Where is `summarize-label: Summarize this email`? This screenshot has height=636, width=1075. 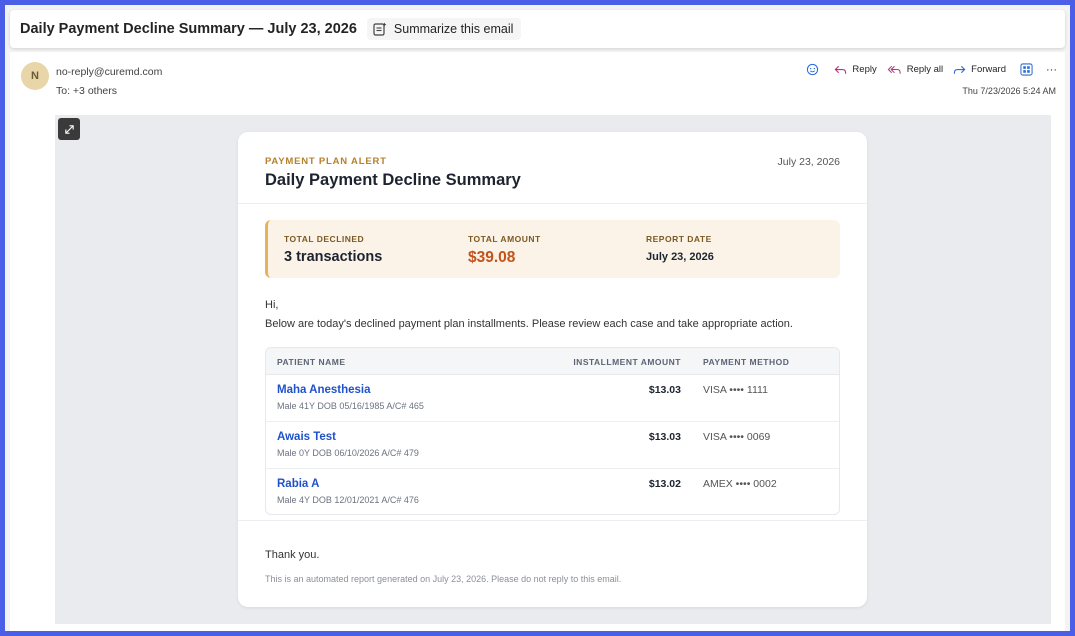
summarize-label: Summarize this email is located at coordinates (453, 29).